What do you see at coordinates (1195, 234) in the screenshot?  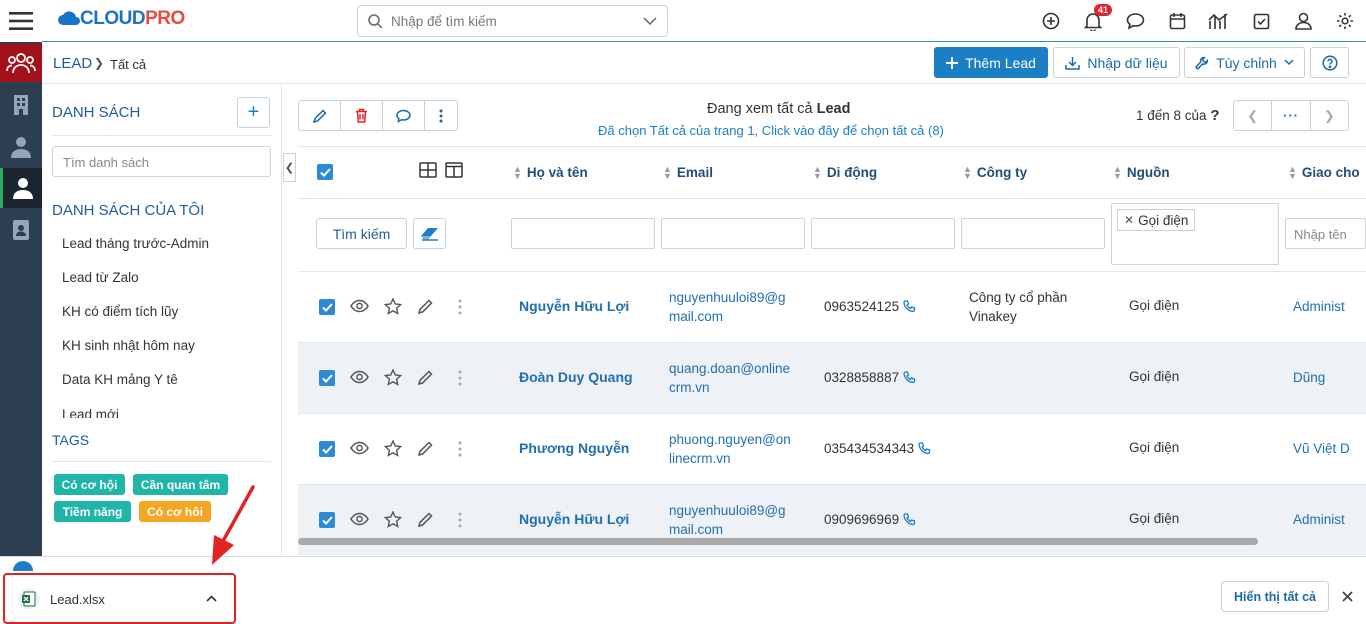 I see `source-filter-multiselect: ✕ Gọi điện` at bounding box center [1195, 234].